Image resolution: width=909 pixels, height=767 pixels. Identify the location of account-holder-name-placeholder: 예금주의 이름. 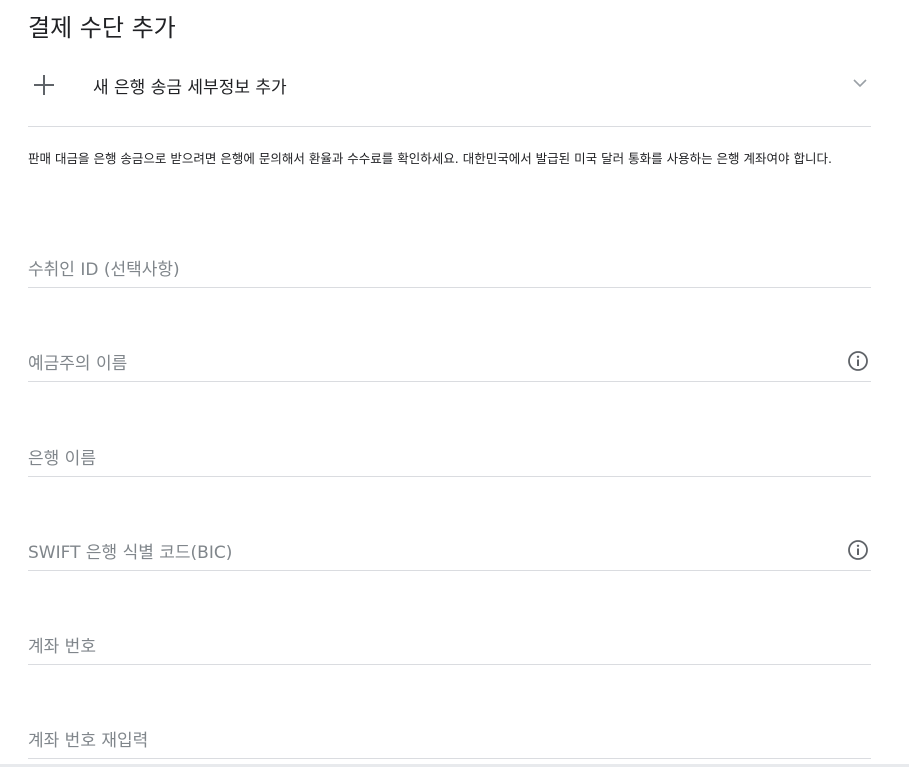
(78, 363).